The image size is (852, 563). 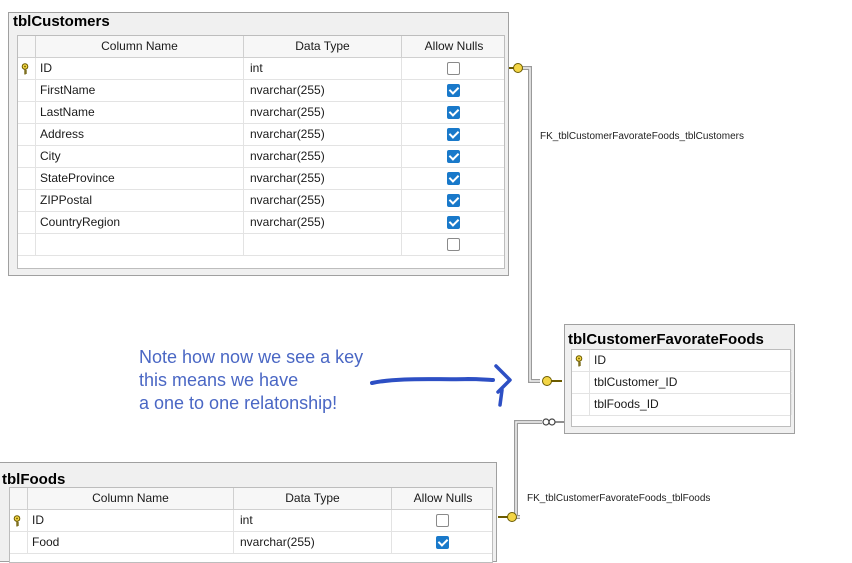 I want to click on relationship-label: FK_tblCustomerFavorateFoods_tblFoods, so click(x=619, y=498).